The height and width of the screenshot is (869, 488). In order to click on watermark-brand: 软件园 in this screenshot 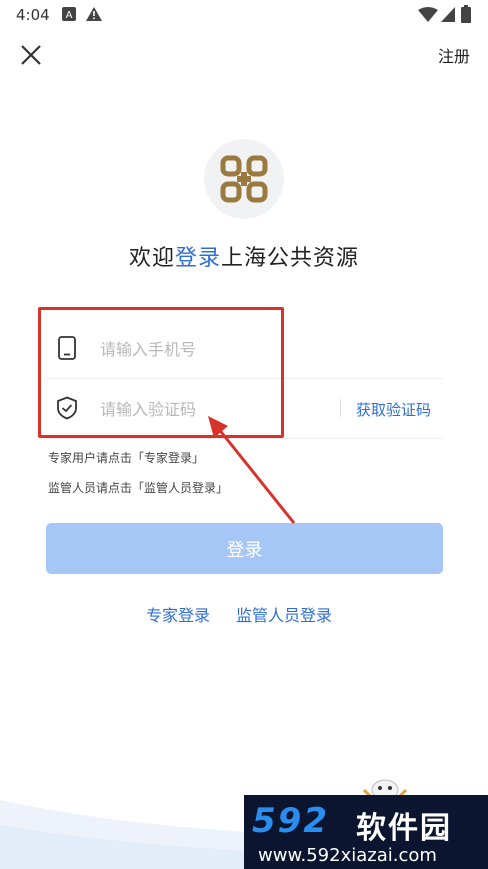, I will do `click(404, 828)`.